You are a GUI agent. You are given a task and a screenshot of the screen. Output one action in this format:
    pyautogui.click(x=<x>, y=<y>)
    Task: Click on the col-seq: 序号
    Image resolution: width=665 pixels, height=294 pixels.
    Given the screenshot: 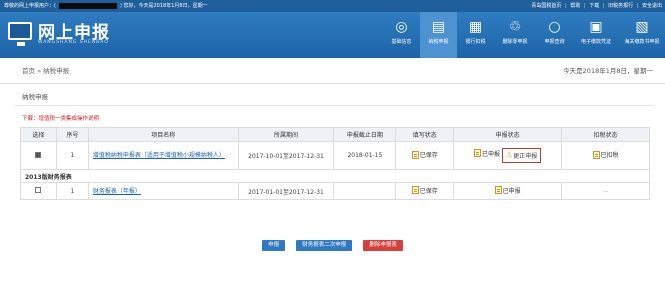 What is the action you would take?
    pyautogui.click(x=72, y=134)
    